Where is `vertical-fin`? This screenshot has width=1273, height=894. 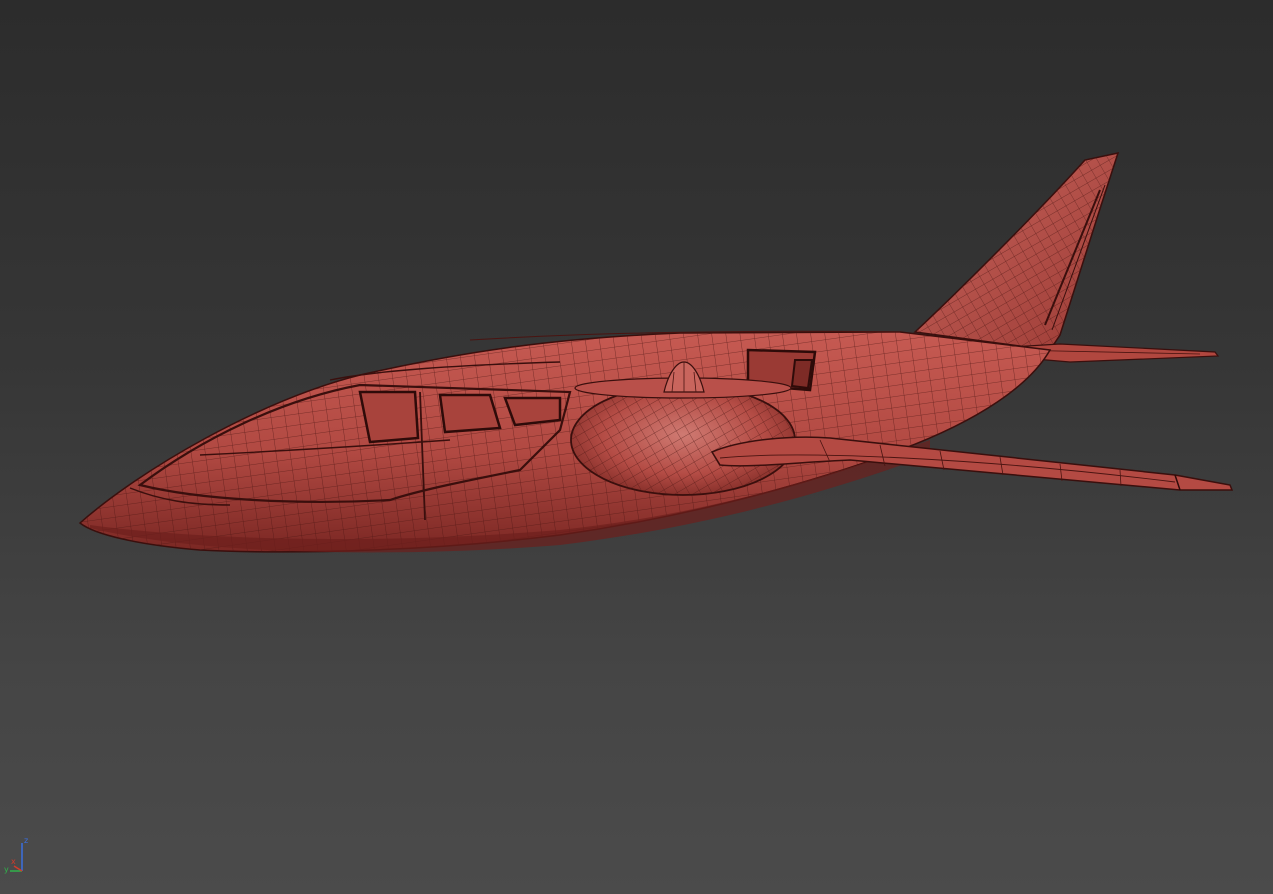 vertical-fin is located at coordinates (1016, 251).